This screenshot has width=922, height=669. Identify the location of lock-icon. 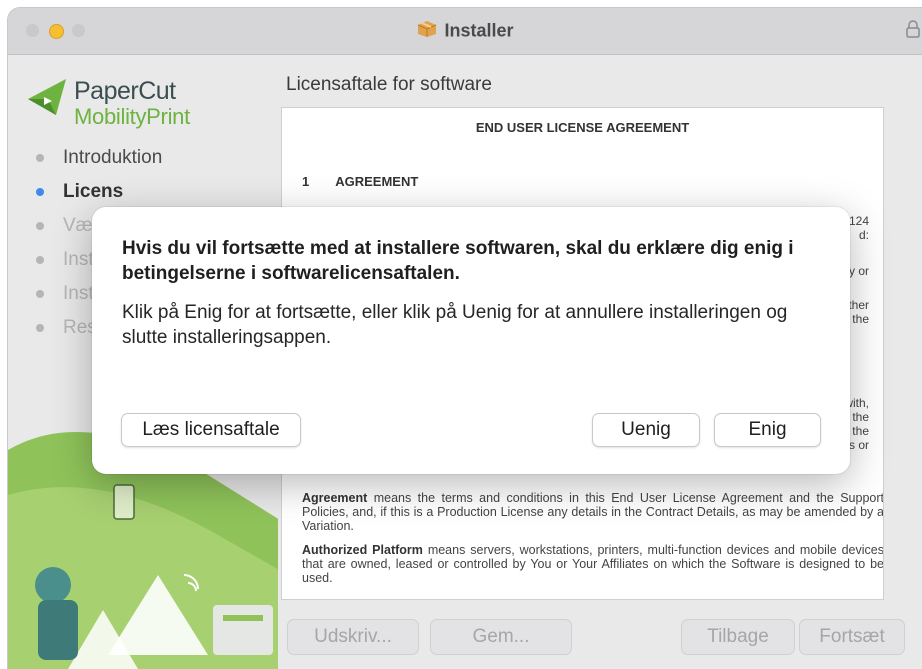
(913, 31).